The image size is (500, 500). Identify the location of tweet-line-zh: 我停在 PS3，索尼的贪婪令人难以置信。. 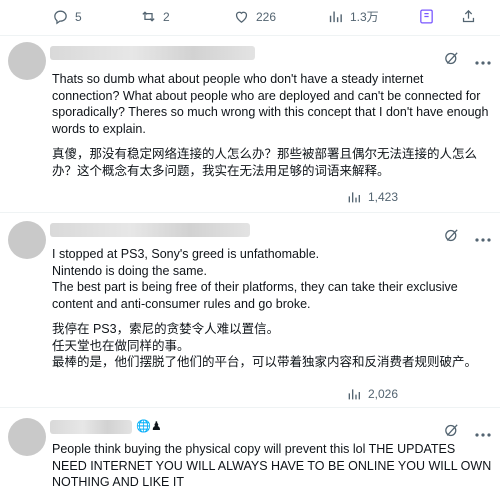
(166, 329).